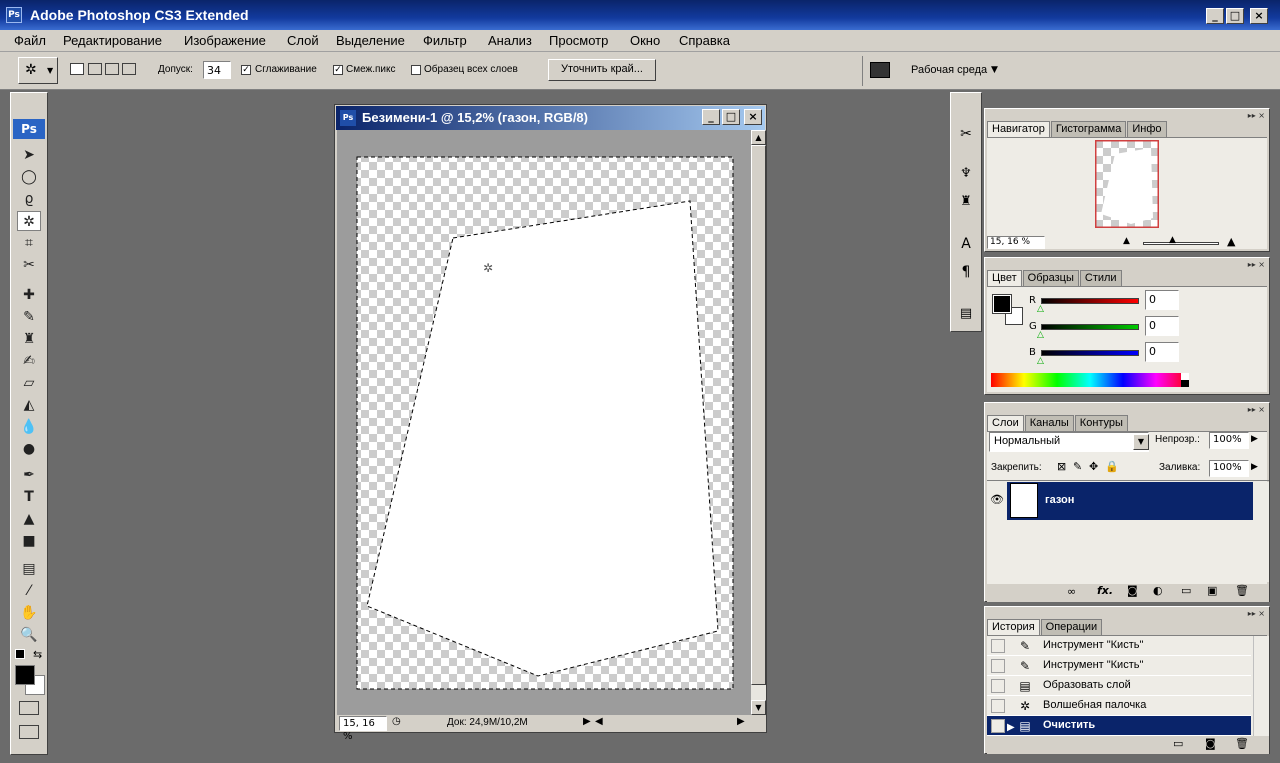 Image resolution: width=1280 pixels, height=763 pixels. I want to click on tab-swatches: Образцы, so click(1050, 278).